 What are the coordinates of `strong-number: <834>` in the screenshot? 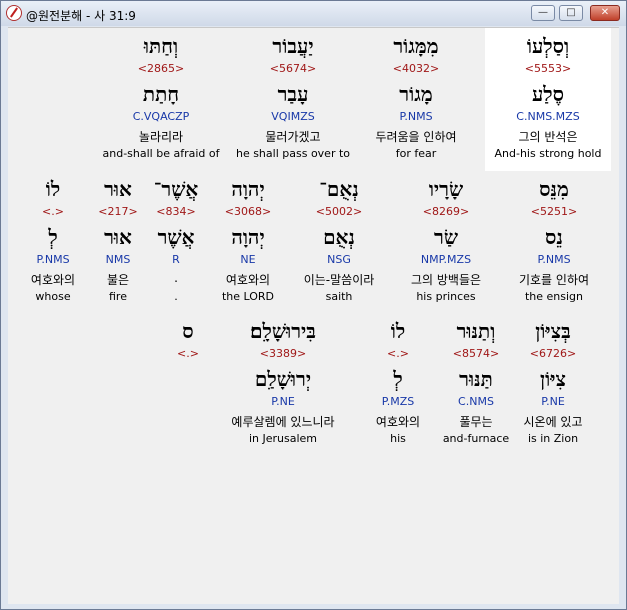 It's located at (176, 211).